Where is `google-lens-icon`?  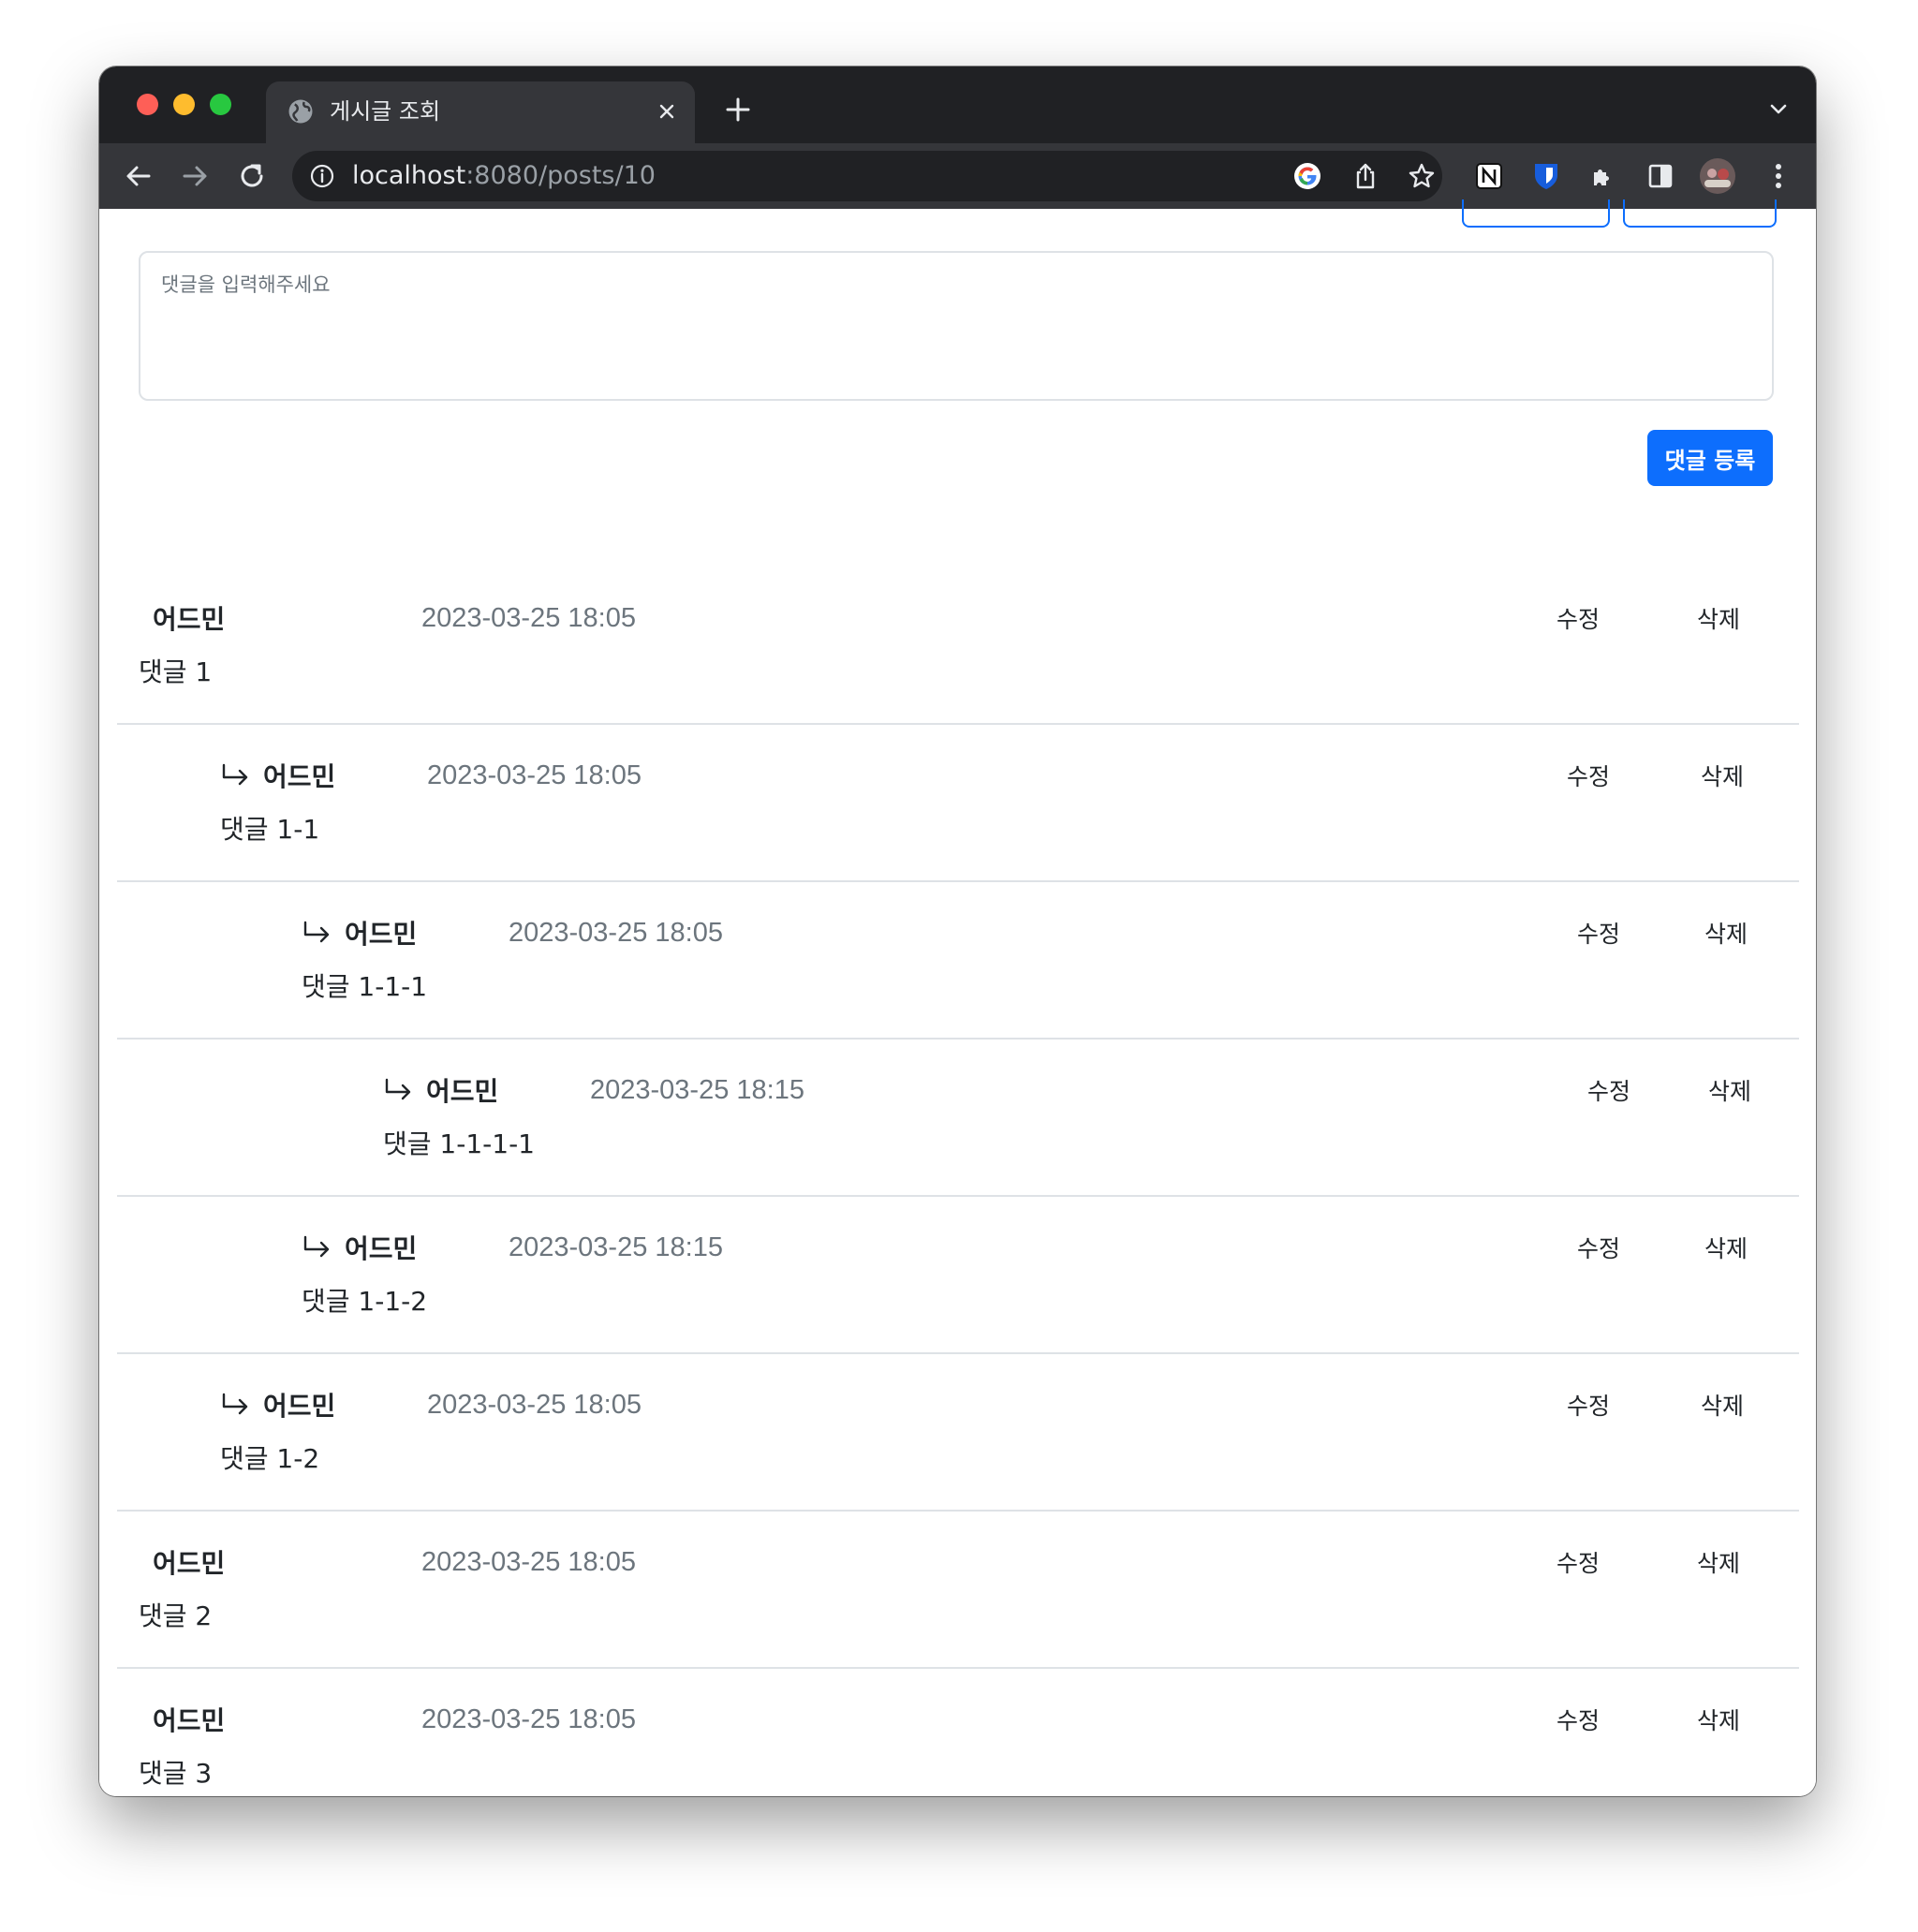 google-lens-icon is located at coordinates (1307, 176).